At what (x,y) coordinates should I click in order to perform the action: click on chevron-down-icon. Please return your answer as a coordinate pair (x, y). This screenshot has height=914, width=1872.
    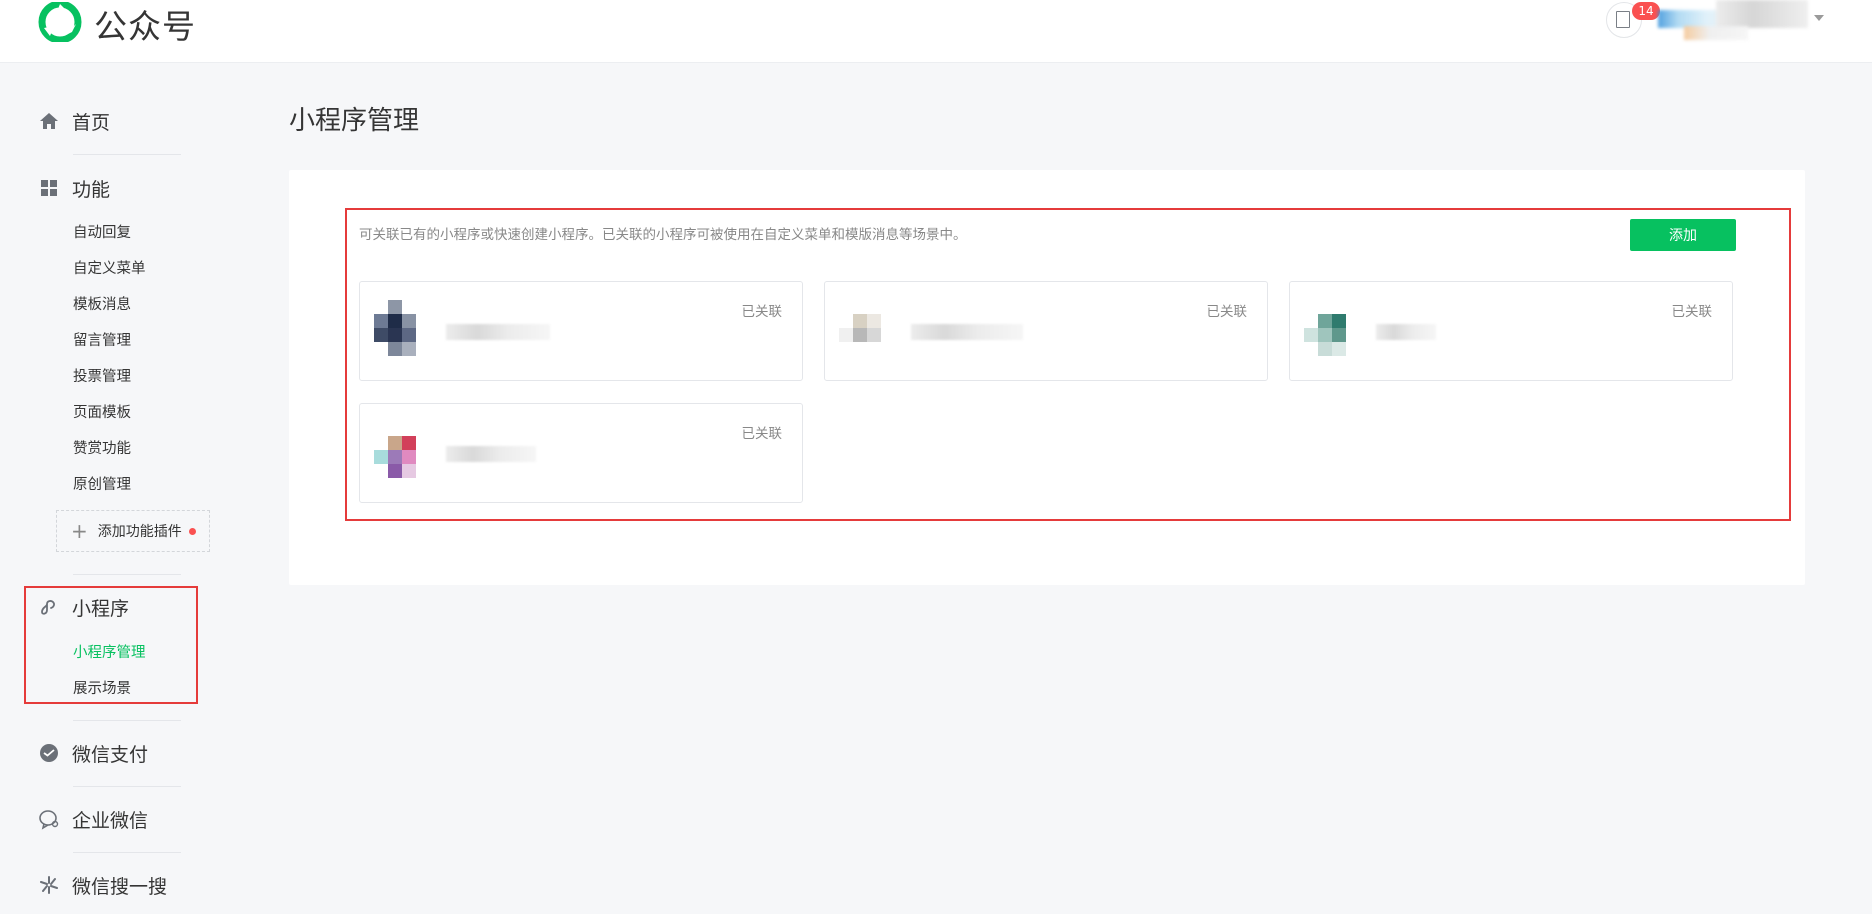
    Looking at the image, I should click on (1819, 18).